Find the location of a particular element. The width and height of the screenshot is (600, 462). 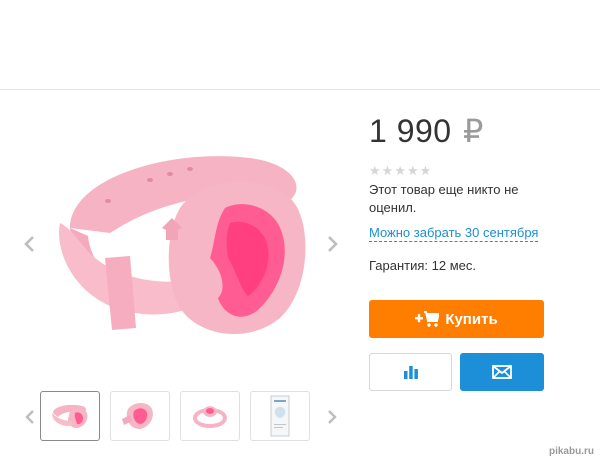

bar-chart-icon is located at coordinates (410, 372).